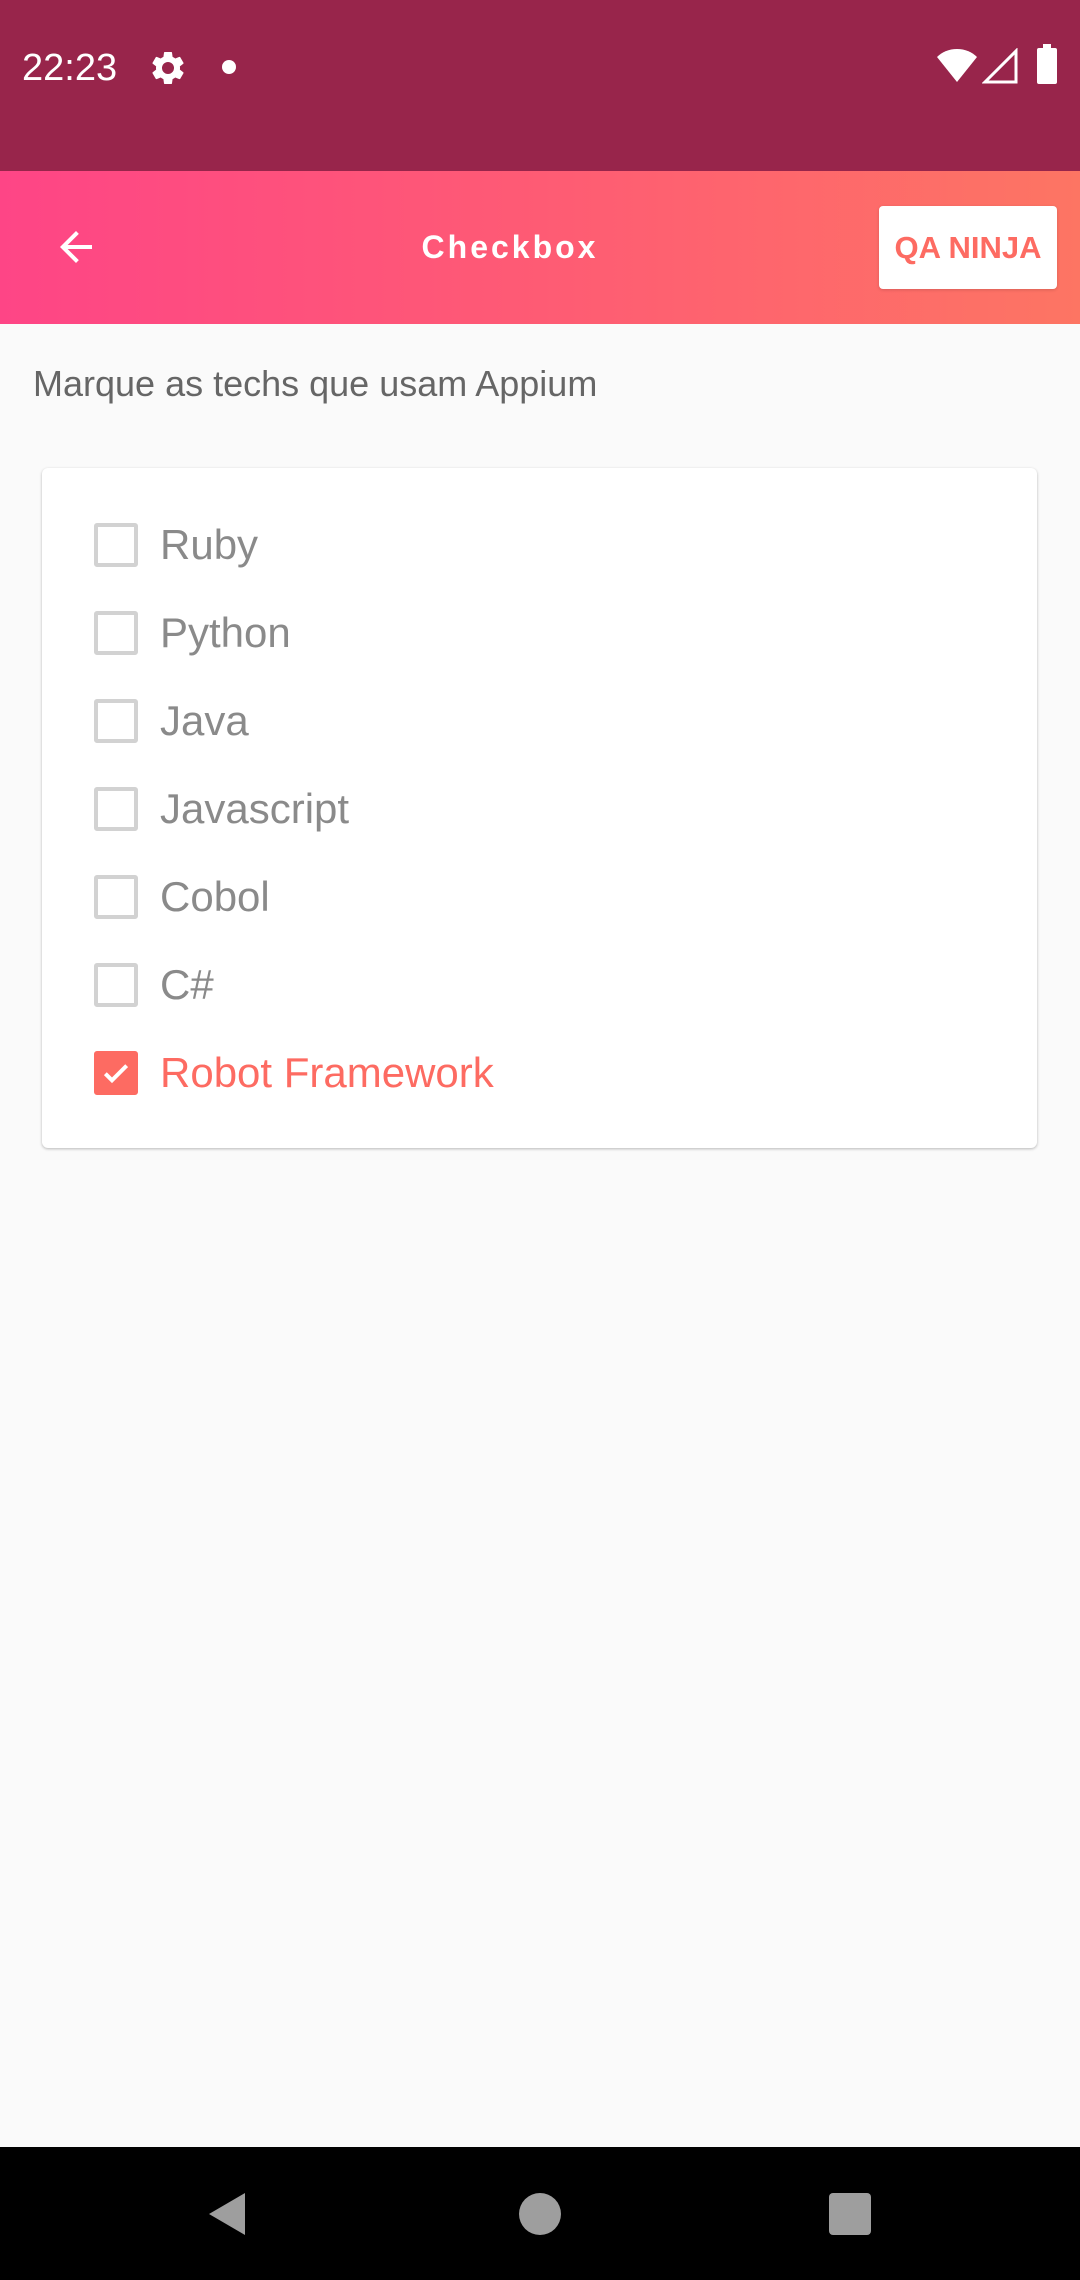  What do you see at coordinates (225, 632) in the screenshot?
I see `checkbox-label: Python` at bounding box center [225, 632].